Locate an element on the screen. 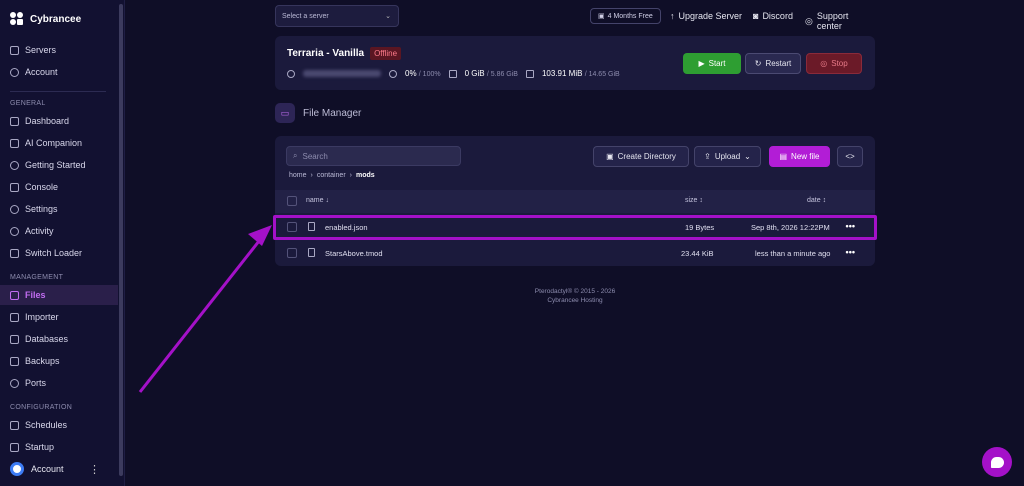  sidebar-item-getting-started: Getting Started is located at coordinates (59, 165).